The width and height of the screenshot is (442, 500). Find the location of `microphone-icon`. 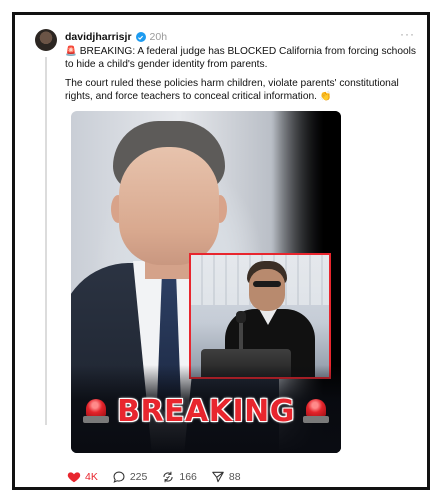

microphone-icon is located at coordinates (241, 317).